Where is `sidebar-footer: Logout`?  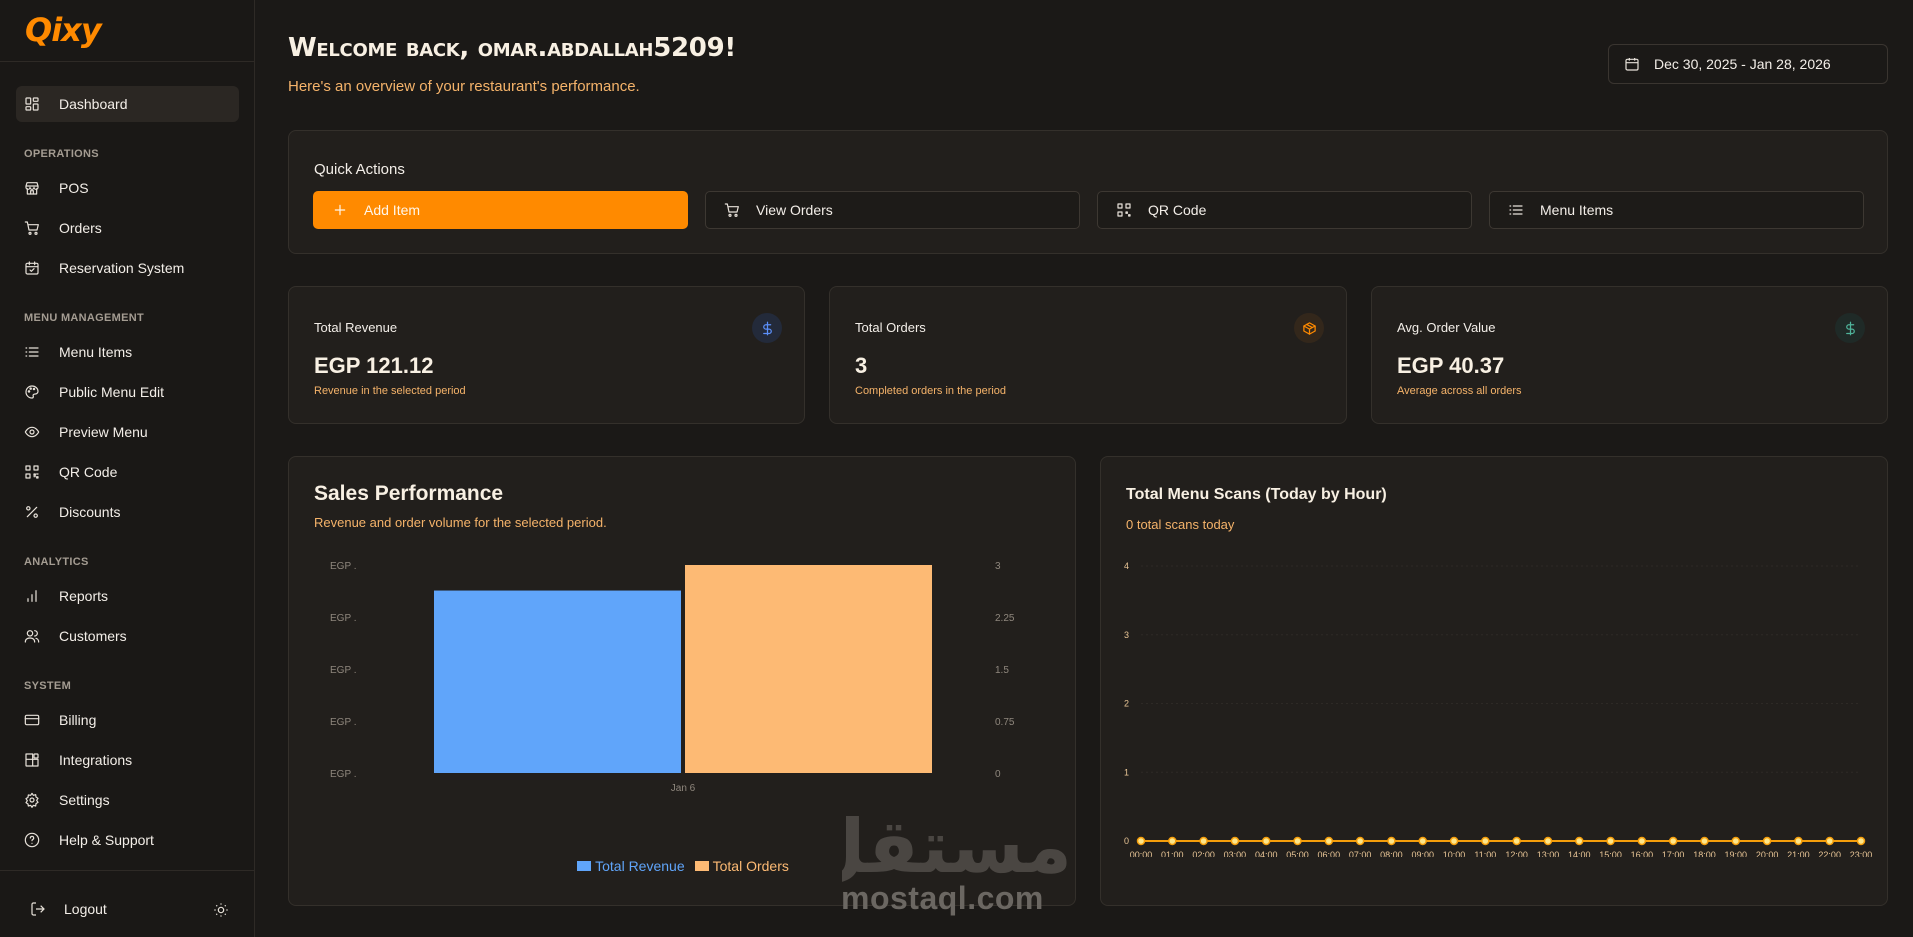 sidebar-footer: Logout is located at coordinates (127, 903).